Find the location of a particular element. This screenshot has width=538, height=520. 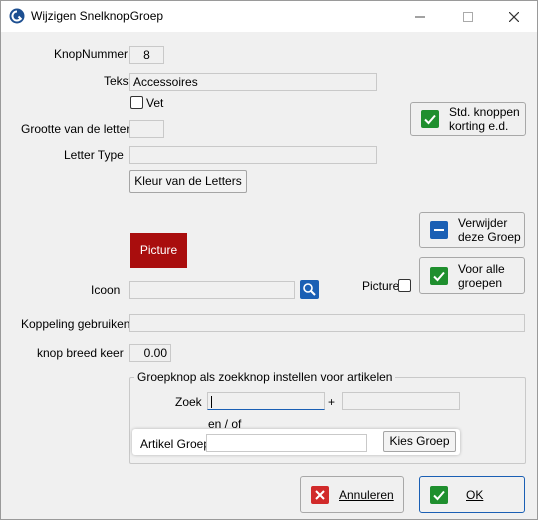

maximize-button is located at coordinates (468, 16).